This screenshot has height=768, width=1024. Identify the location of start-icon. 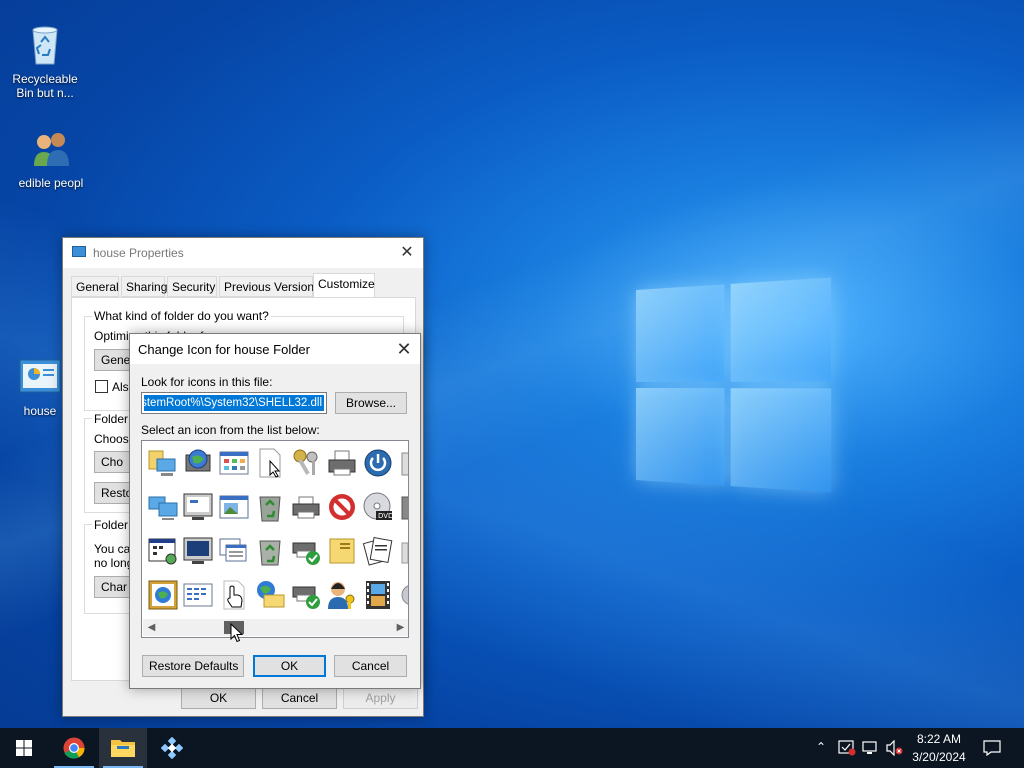
(24, 748).